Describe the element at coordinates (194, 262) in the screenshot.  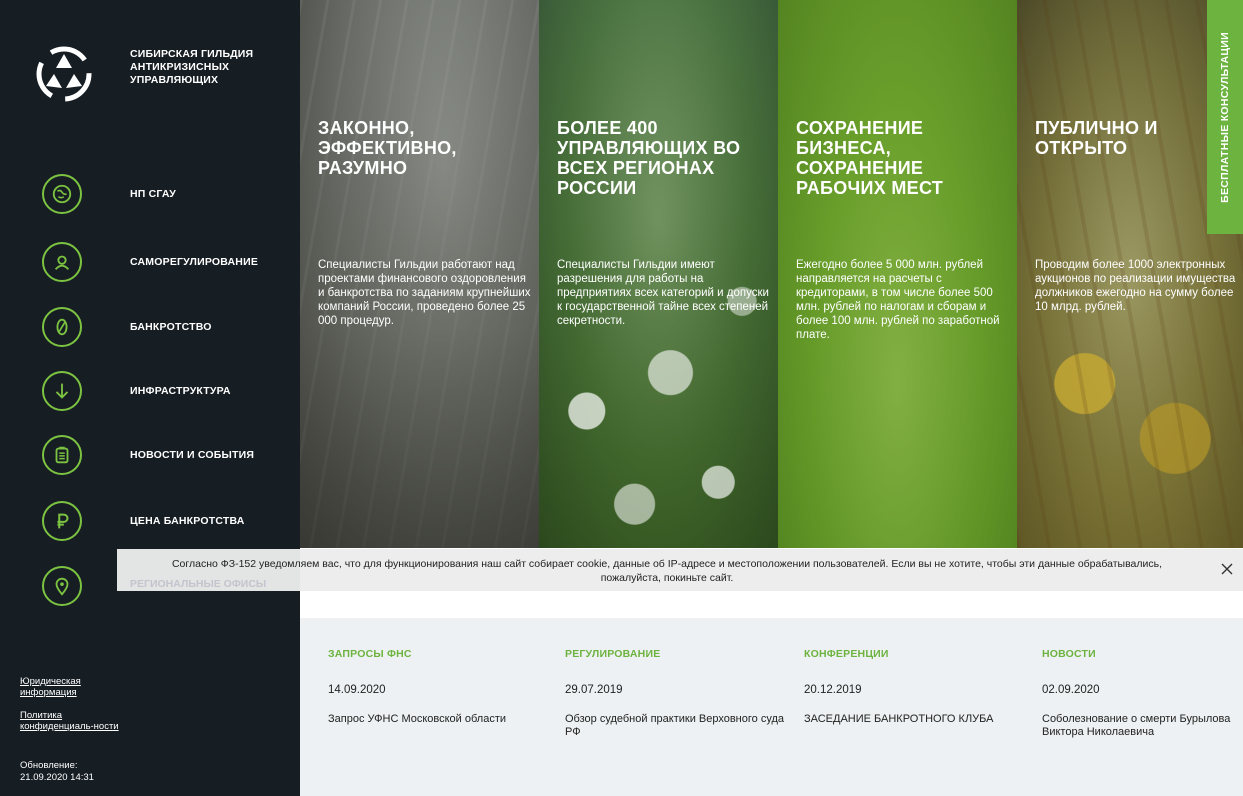
I see `nav-label: САМОРЕГУЛИРОВАНИЕ` at that location.